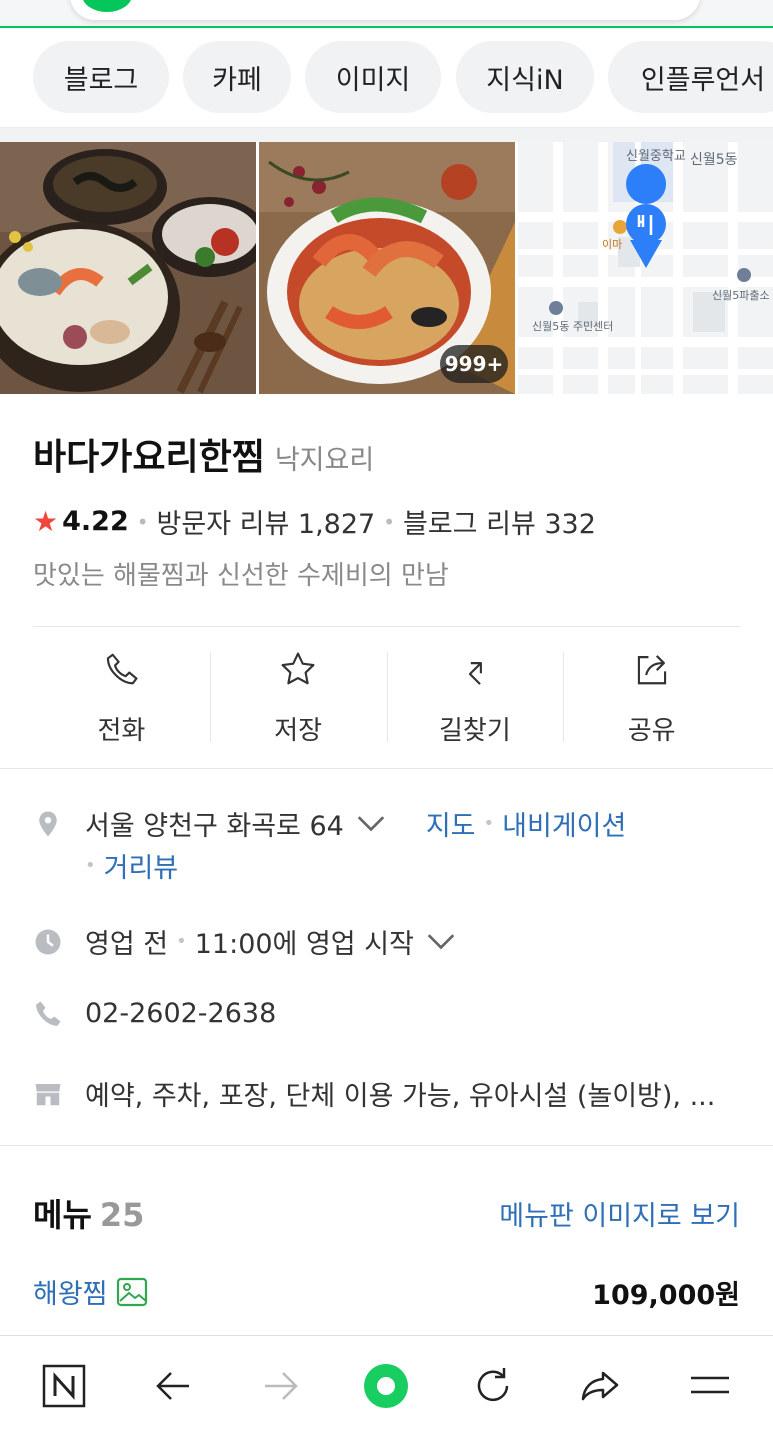  I want to click on rating-star-icon: ★, so click(46, 521).